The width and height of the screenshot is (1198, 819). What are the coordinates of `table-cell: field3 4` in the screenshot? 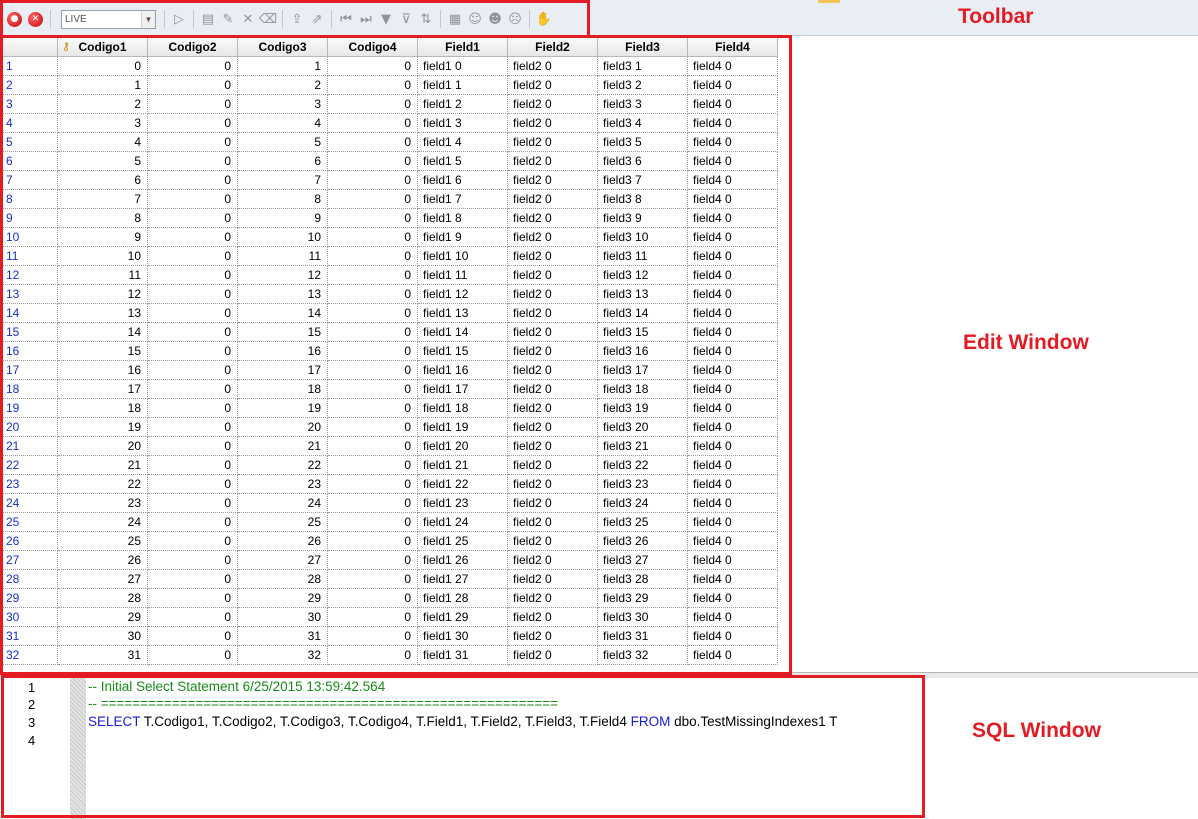 It's located at (643, 123).